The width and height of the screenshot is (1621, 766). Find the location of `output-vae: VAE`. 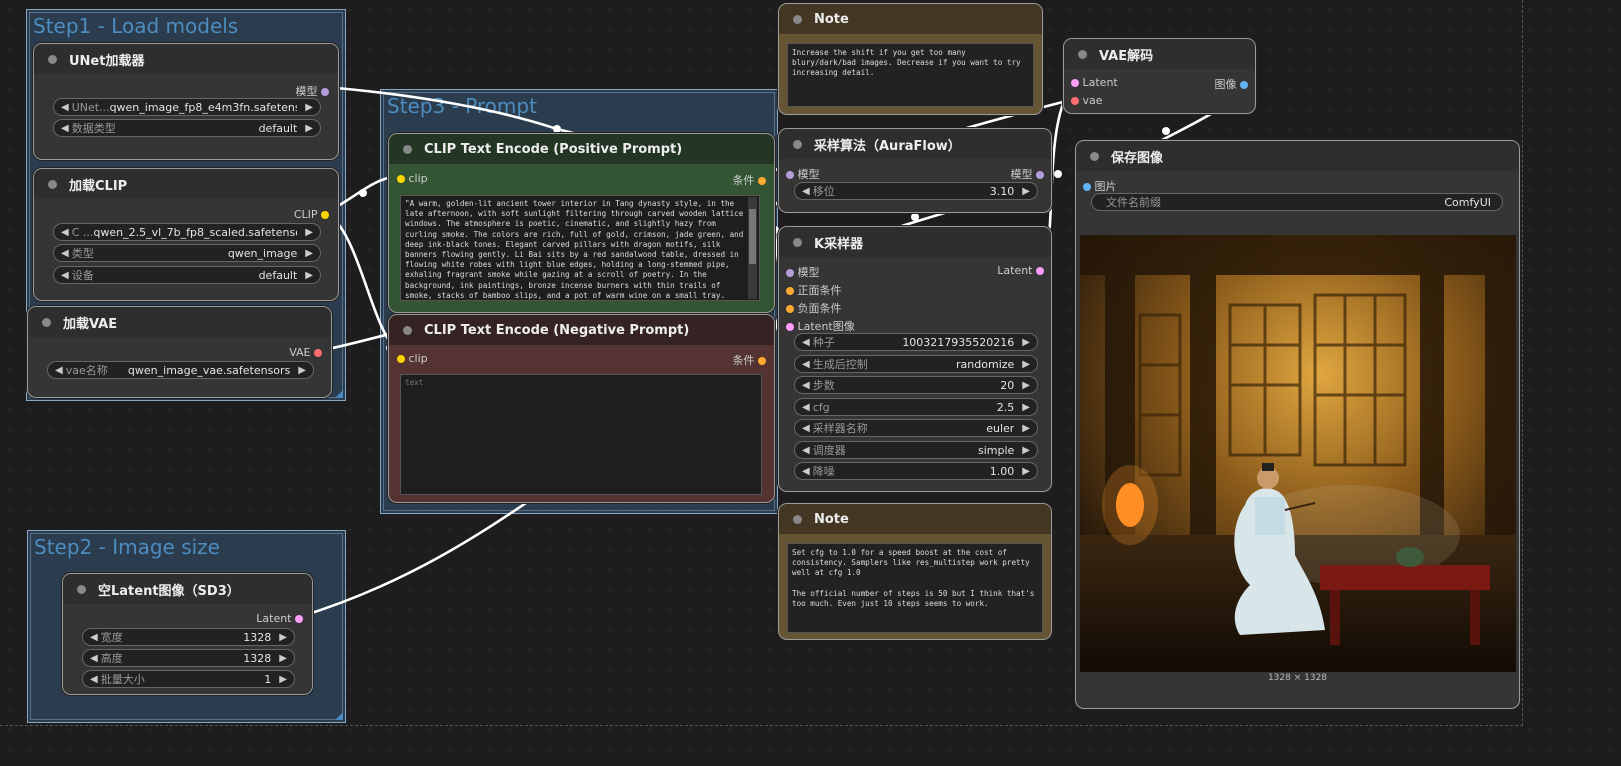

output-vae: VAE is located at coordinates (305, 352).